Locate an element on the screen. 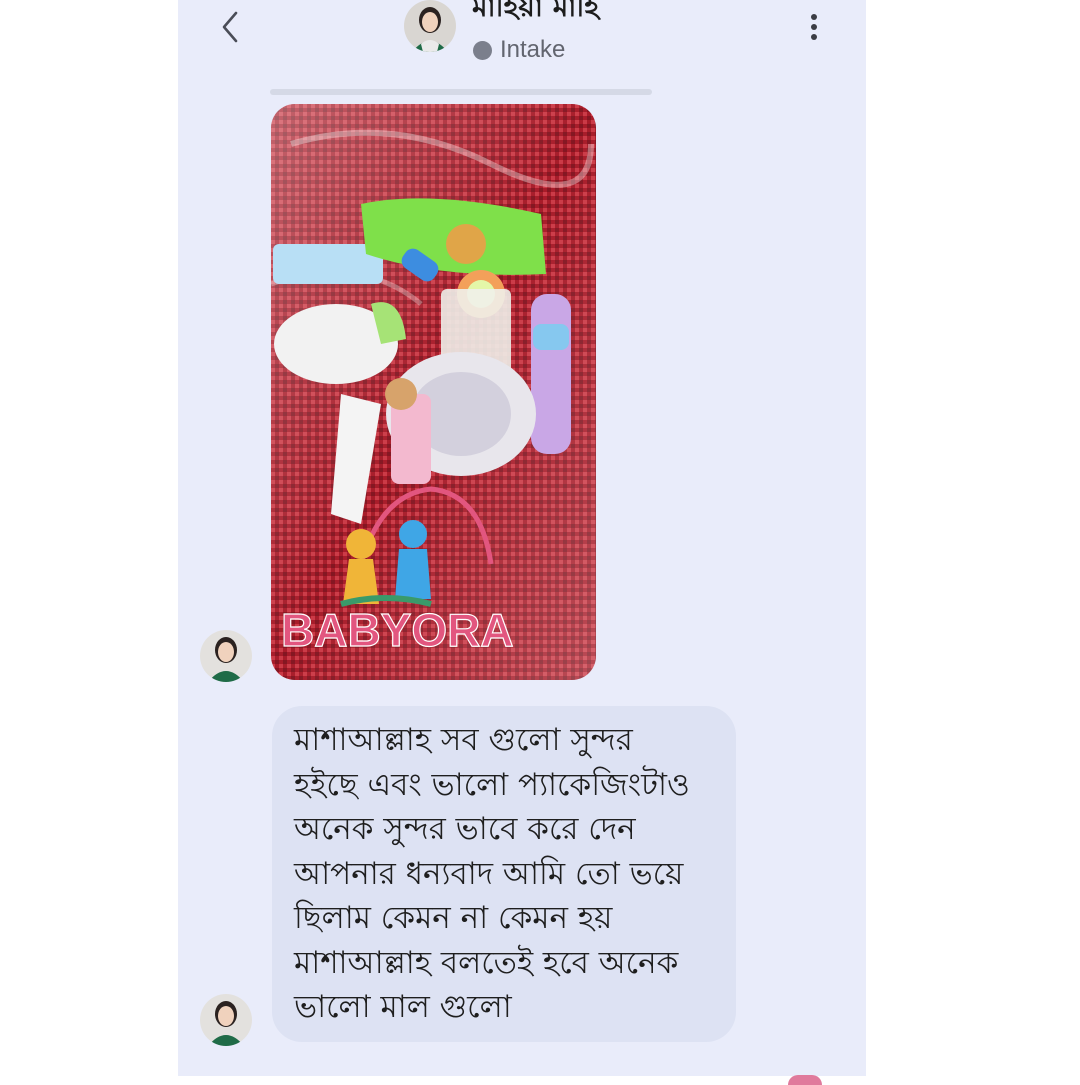 The width and height of the screenshot is (1080, 1085). babyora-watermark: BABYORA is located at coordinates (397, 630).